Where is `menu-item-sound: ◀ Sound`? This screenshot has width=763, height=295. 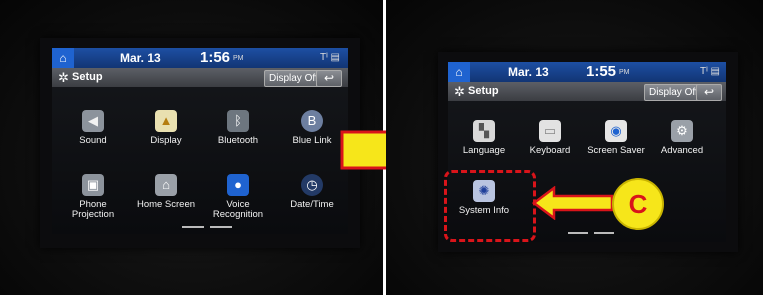 menu-item-sound: ◀ Sound is located at coordinates (93, 128).